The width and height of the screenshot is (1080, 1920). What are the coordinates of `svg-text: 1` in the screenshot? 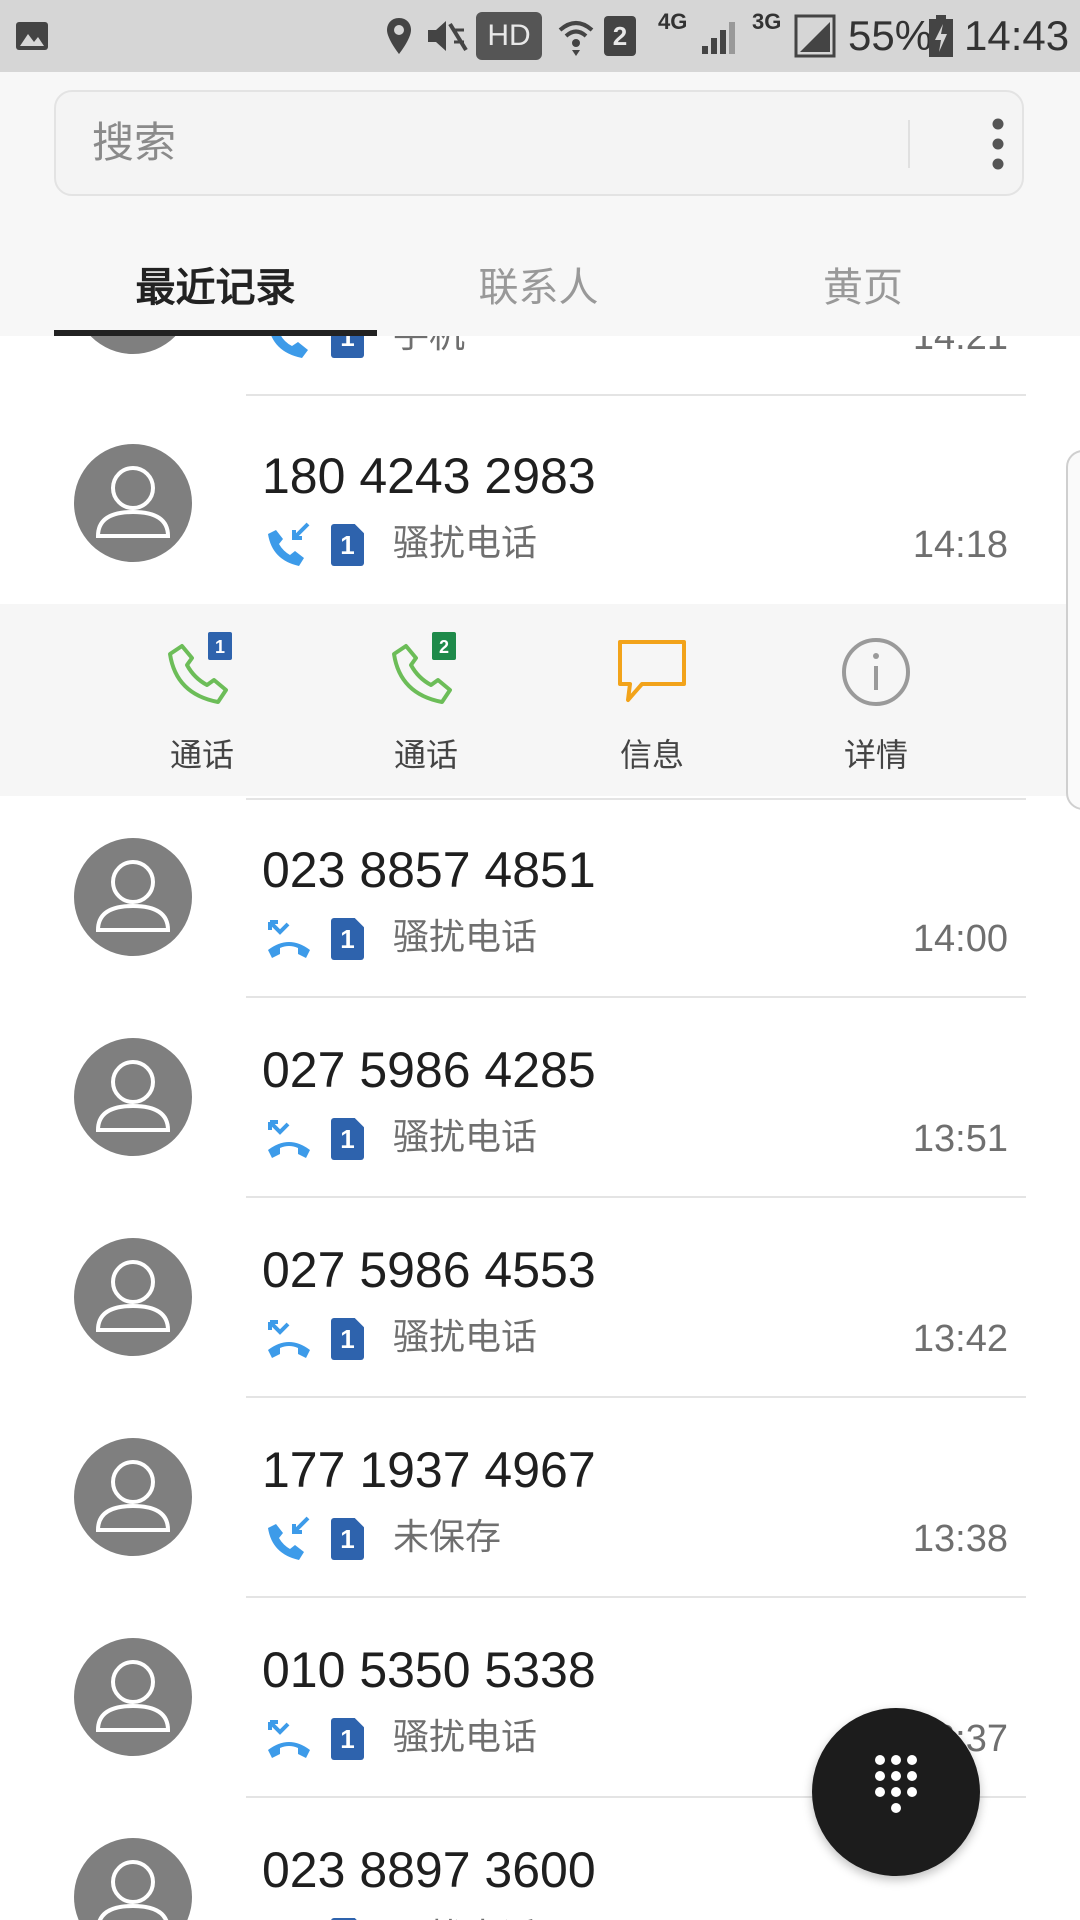 It's located at (220, 647).